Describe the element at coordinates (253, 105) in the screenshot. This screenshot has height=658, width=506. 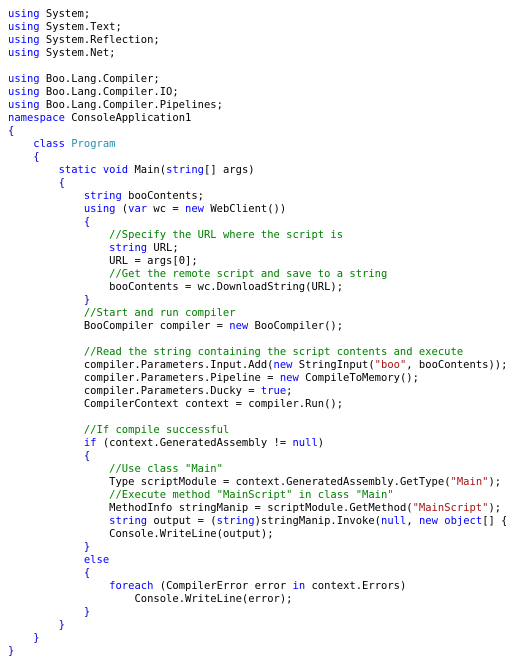
I see `code-line: using Boo.Lang.Compiler.Pipelines;` at that location.